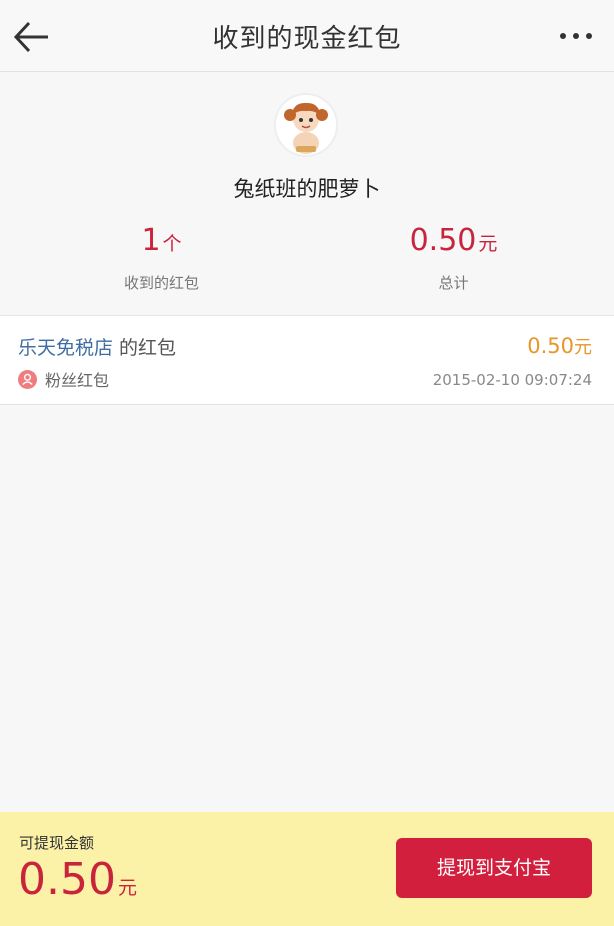  What do you see at coordinates (307, 39) in the screenshot?
I see `page-title: 收到的现金红包` at bounding box center [307, 39].